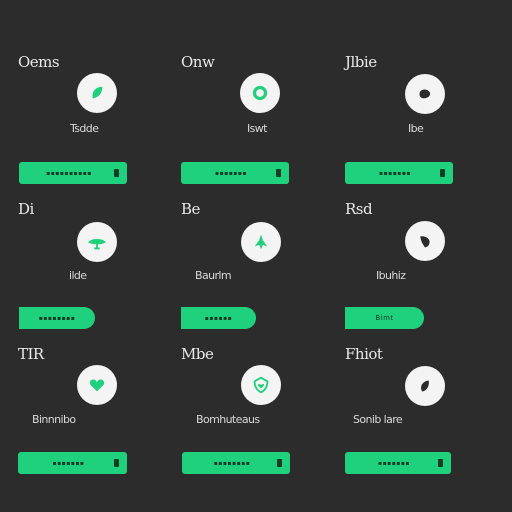 The height and width of the screenshot is (512, 512). I want to click on leaf-icon, so click(97, 93).